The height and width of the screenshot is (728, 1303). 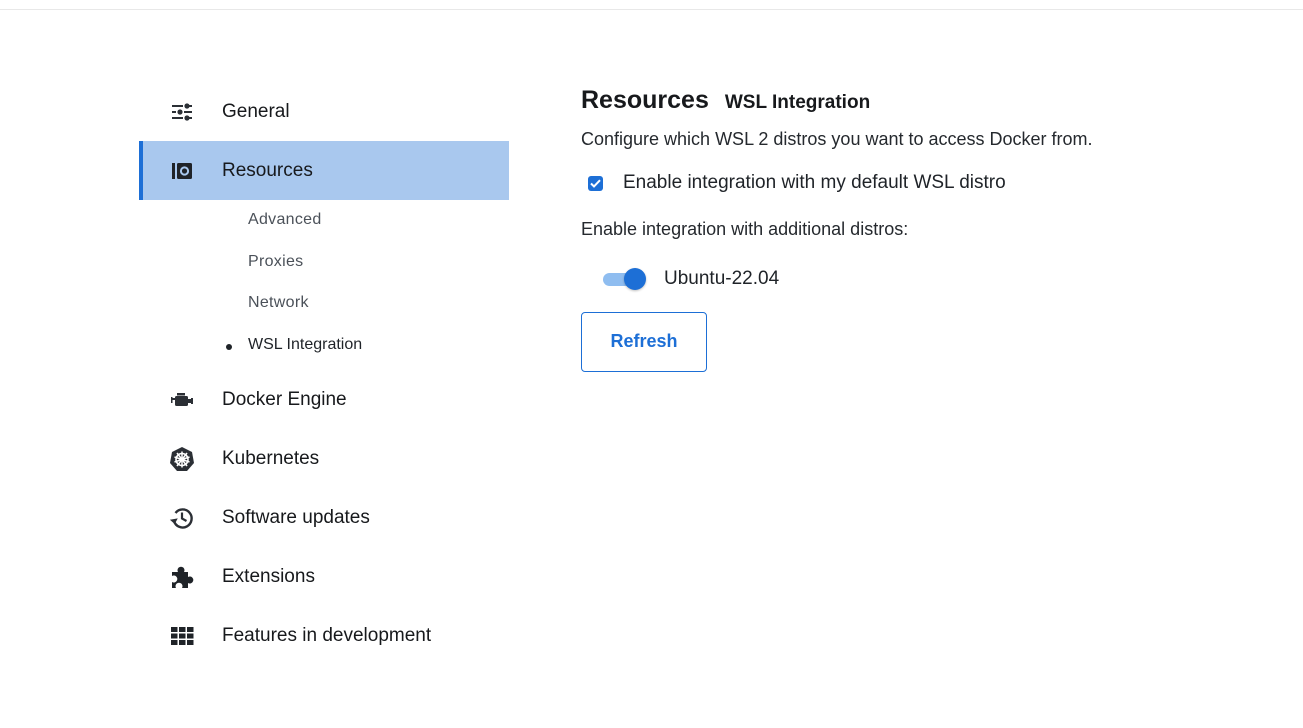 I want to click on sidebar-subitem-advanced: Advanced, so click(x=285, y=220).